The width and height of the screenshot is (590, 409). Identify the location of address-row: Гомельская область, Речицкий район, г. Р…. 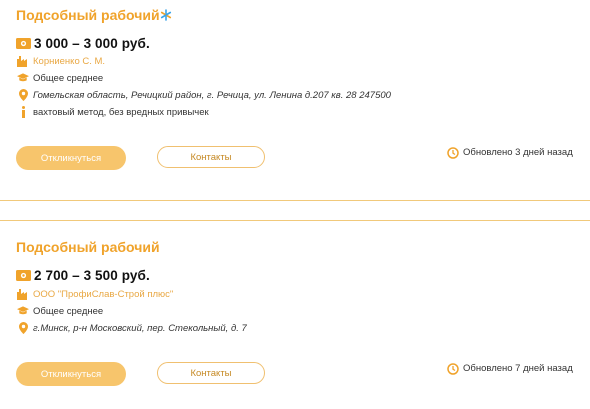
(204, 95).